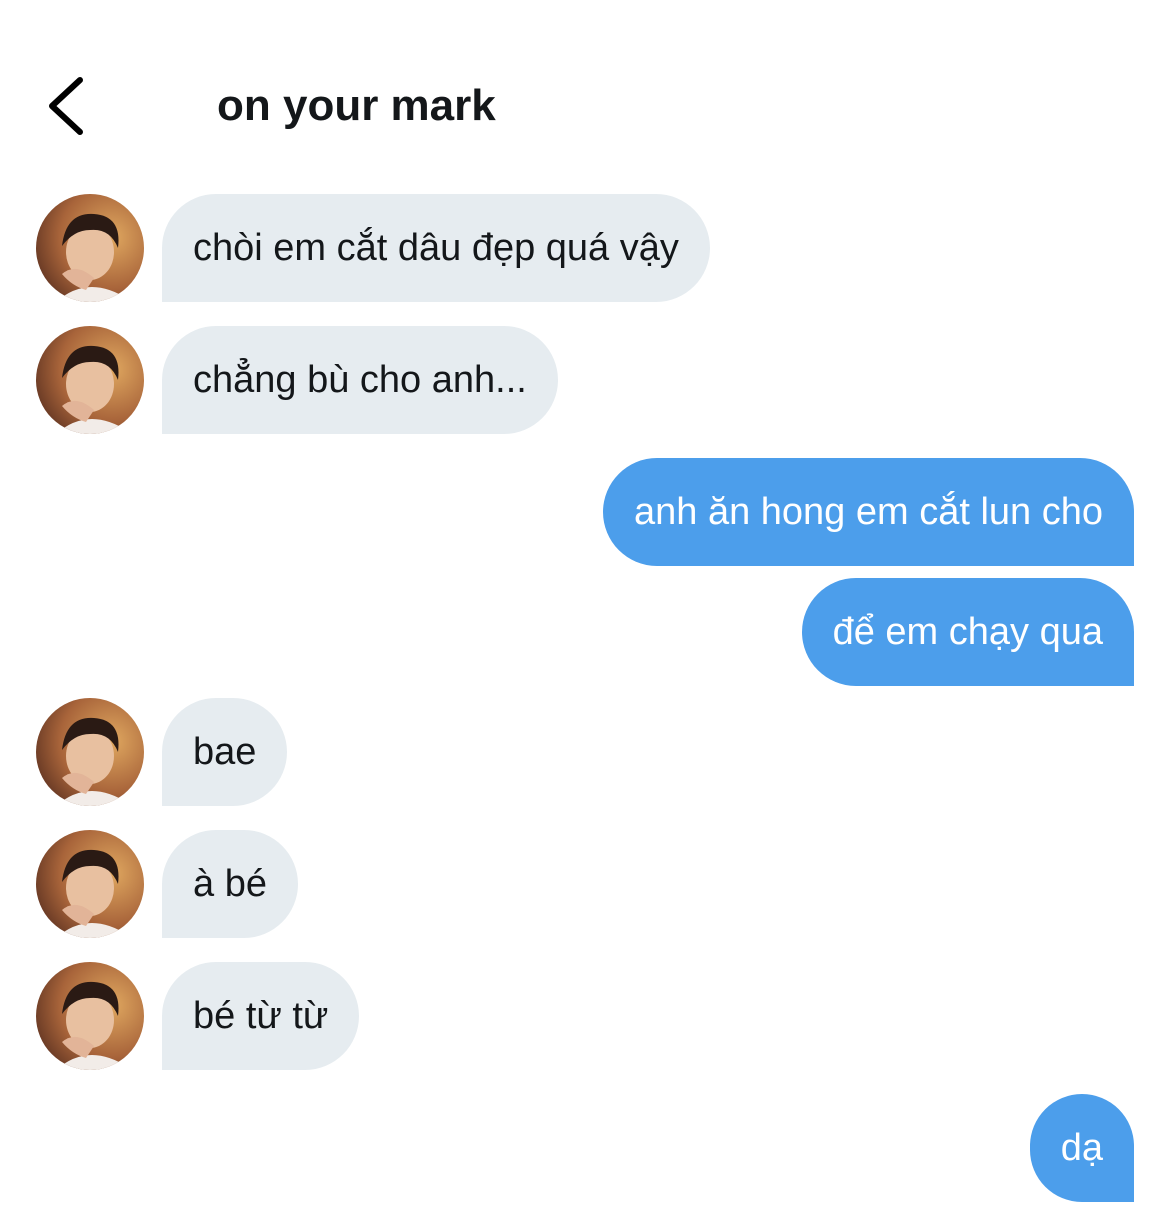 The height and width of the screenshot is (1207, 1169). What do you see at coordinates (868, 512) in the screenshot?
I see `message-bubble-outgoing: anh ăn hong em cắt lun cho` at bounding box center [868, 512].